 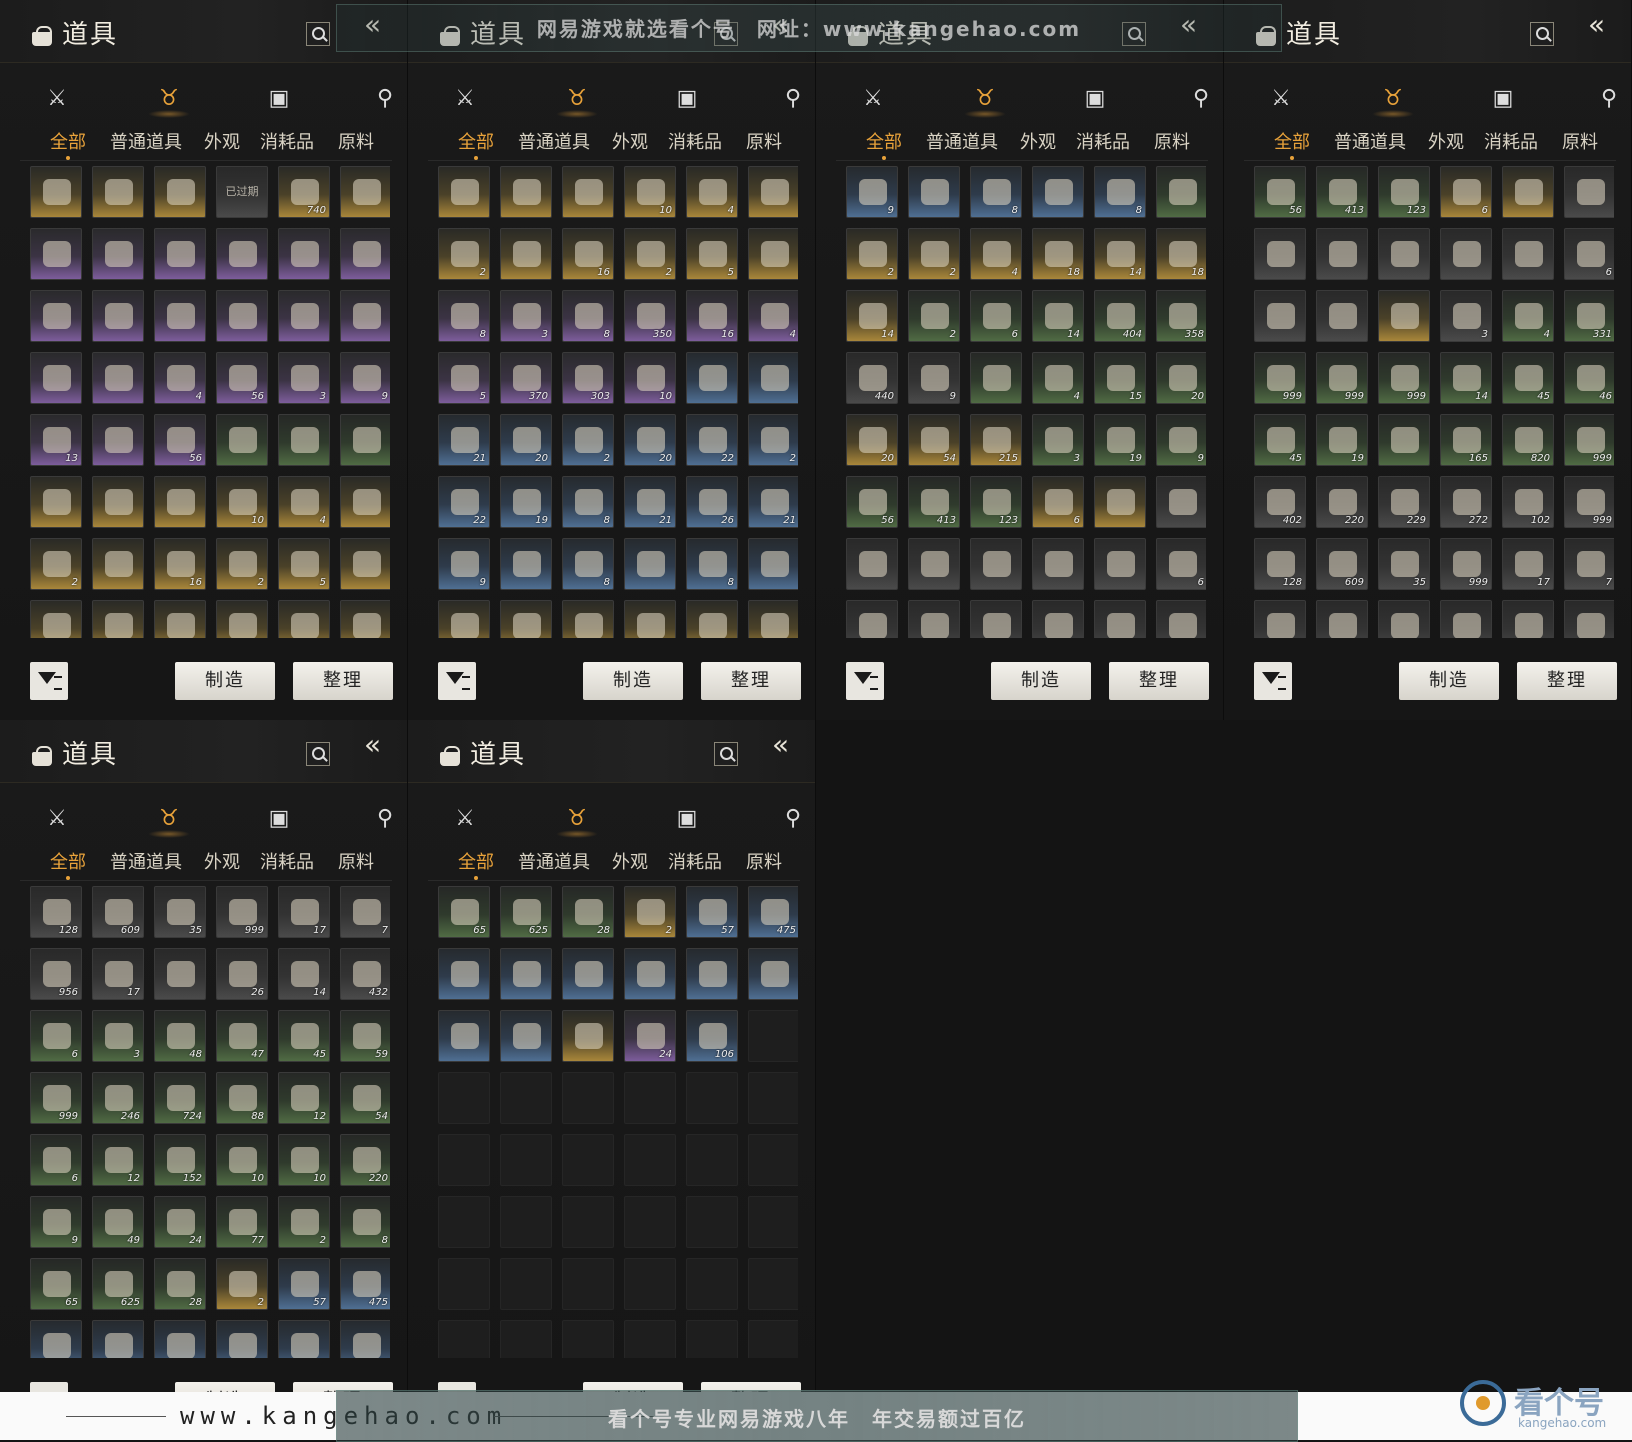 I want to click on item-slot: 220, so click(x=1342, y=502).